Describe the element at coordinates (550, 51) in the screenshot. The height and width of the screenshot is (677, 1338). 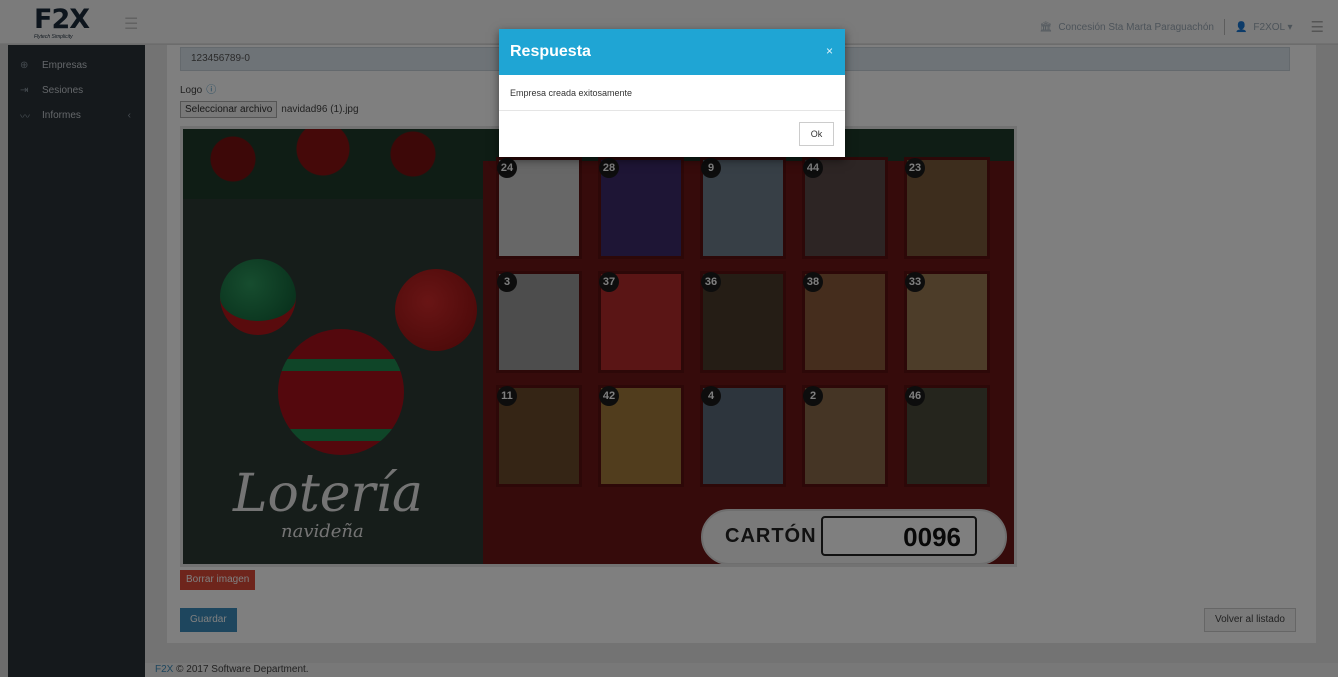
I see `modal-title: Respuesta` at that location.